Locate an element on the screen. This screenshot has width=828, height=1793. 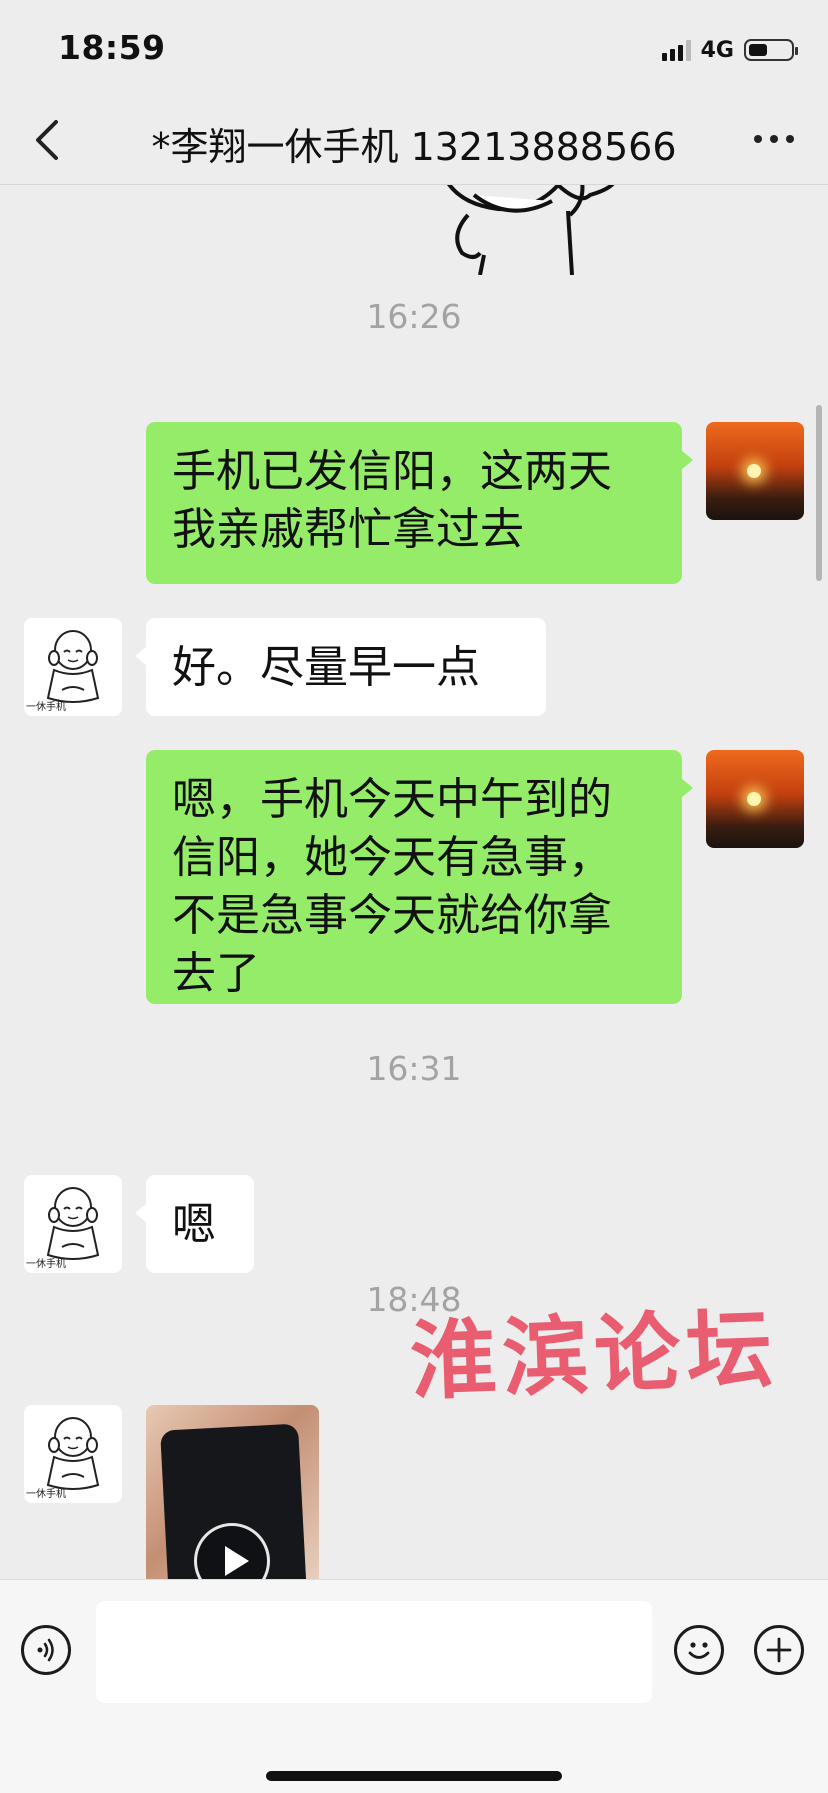
message-input is located at coordinates (374, 1652).